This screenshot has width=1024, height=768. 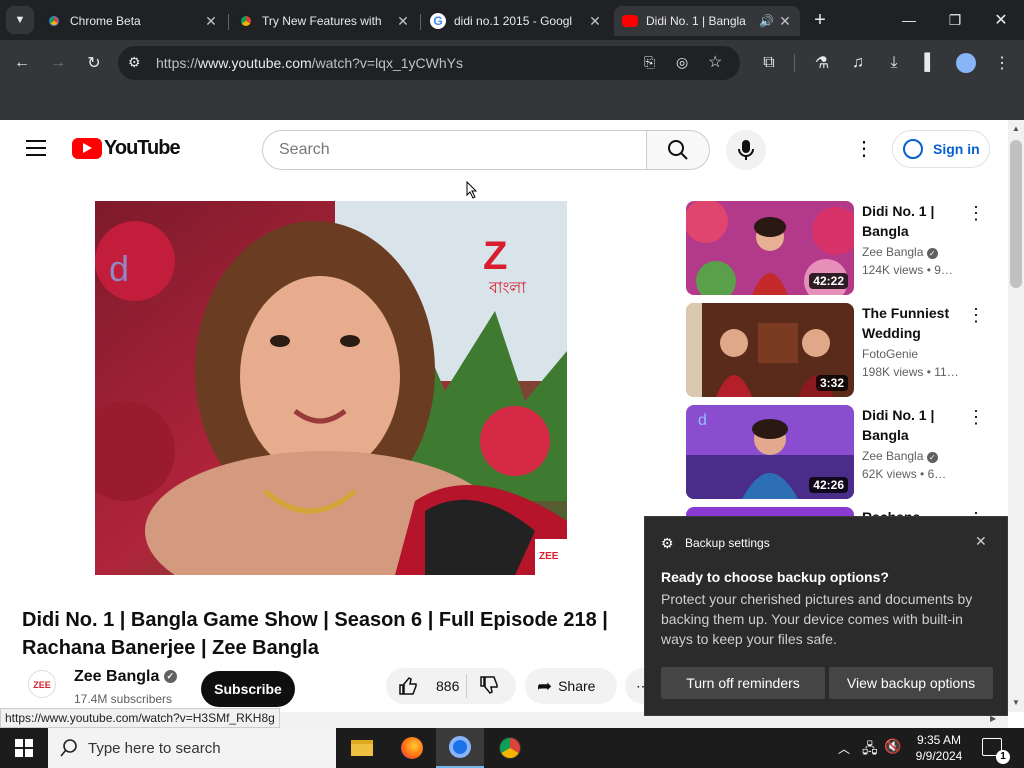 I want to click on recommendation-thumbnail: 3:32, so click(x=770, y=350).